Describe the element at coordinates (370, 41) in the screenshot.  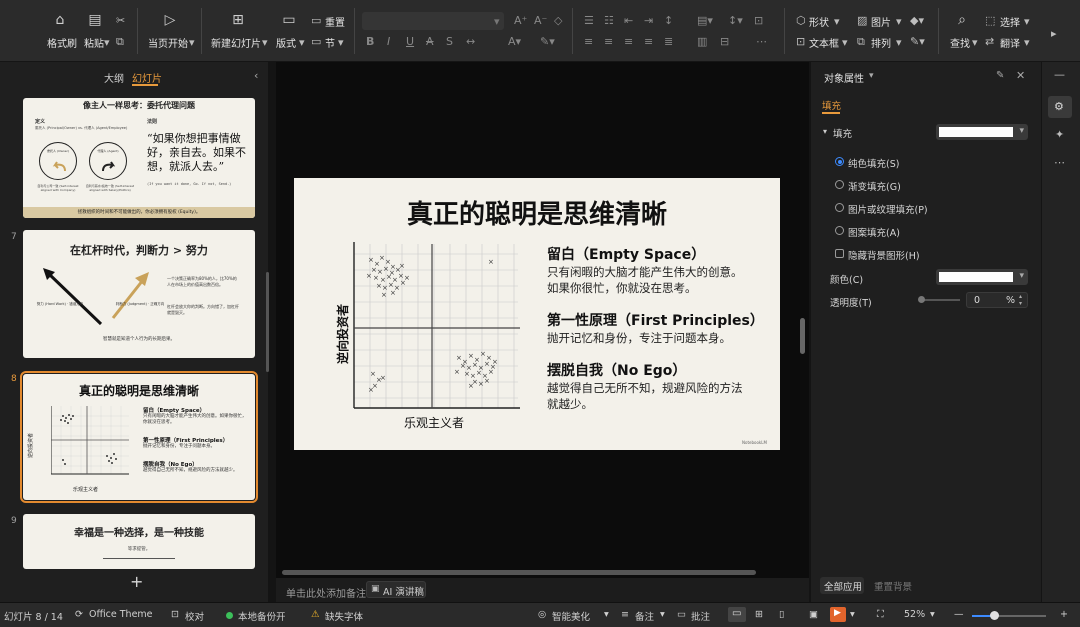
I see `bold-icon: B` at that location.